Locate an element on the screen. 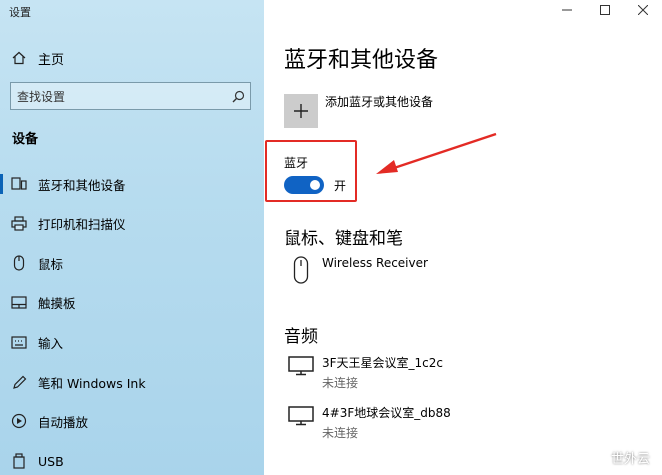  highlight-box is located at coordinates (311, 171).